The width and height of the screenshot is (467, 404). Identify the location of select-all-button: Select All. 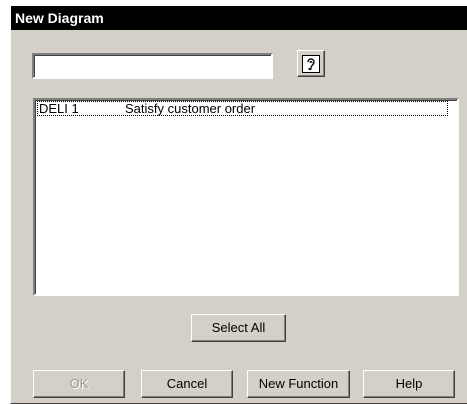
(238, 328).